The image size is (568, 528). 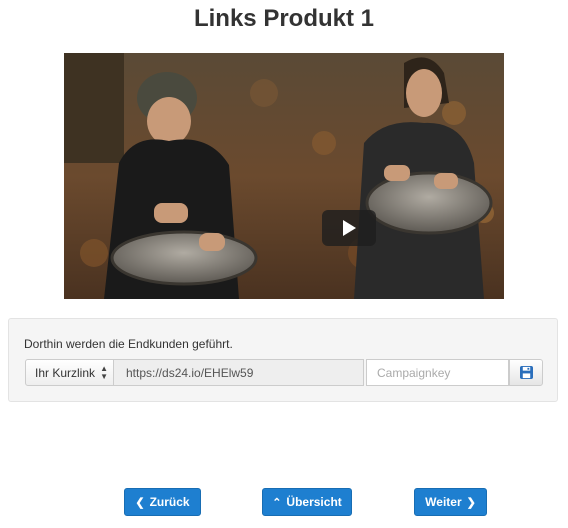 I want to click on back-button: ❮ Zurück, so click(x=162, y=502).